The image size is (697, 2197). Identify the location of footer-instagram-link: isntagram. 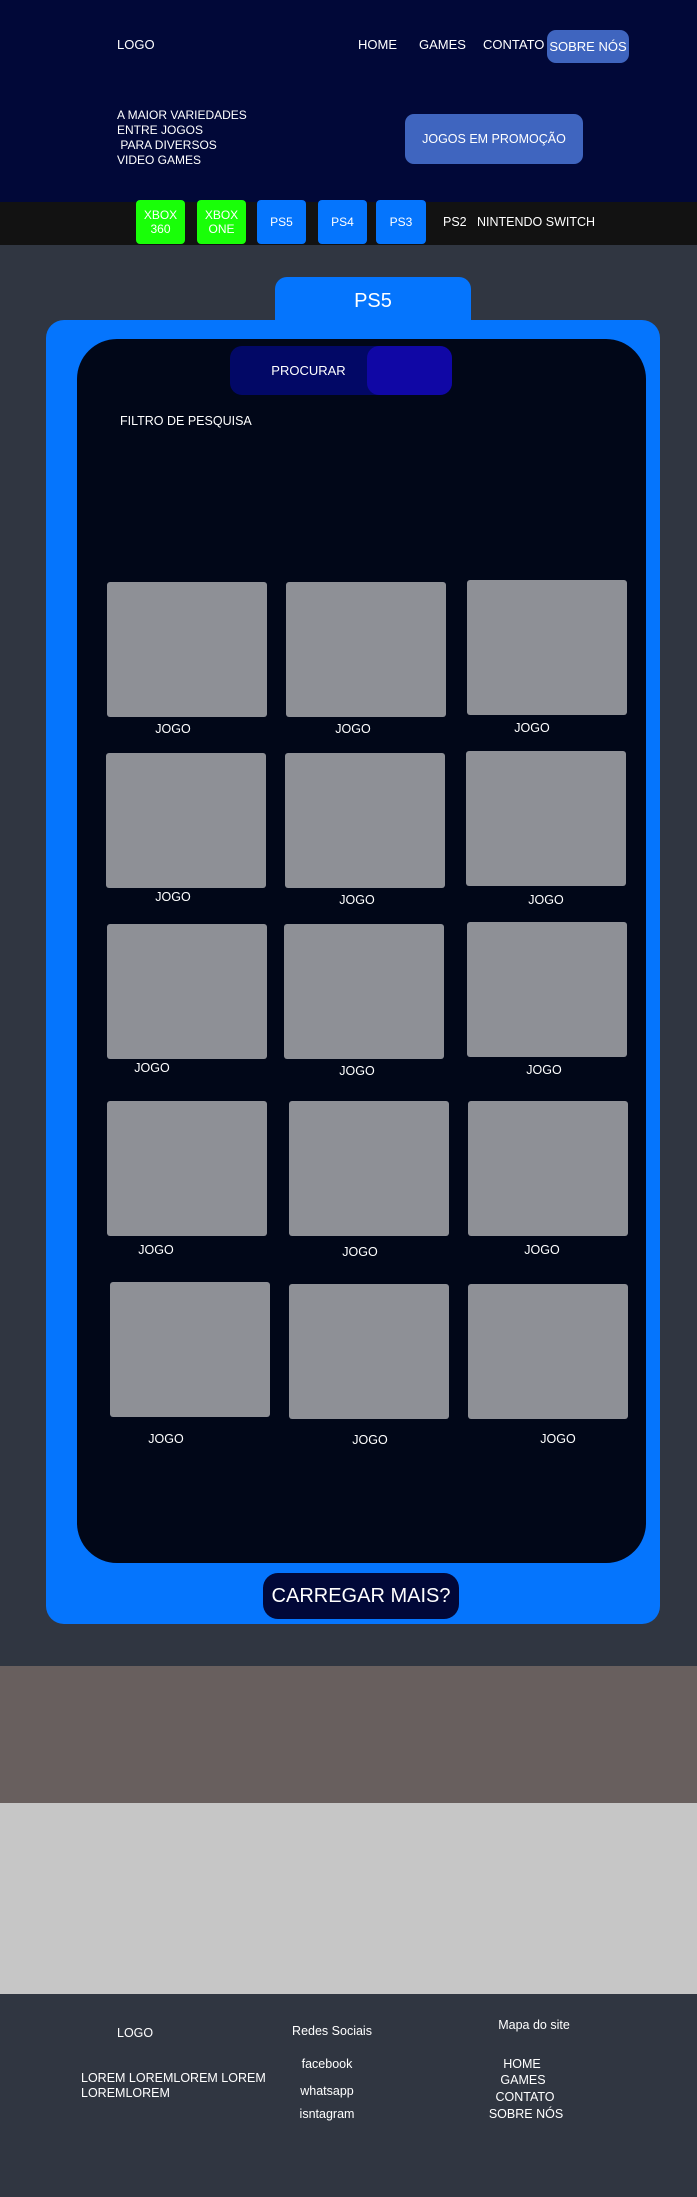
(327, 2114).